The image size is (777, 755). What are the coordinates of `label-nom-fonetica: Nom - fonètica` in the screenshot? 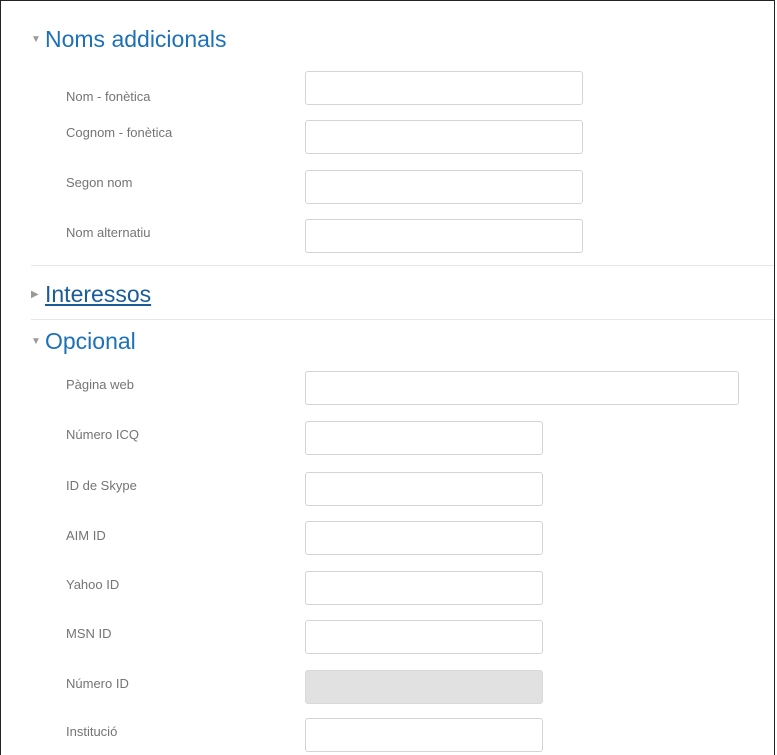 It's located at (108, 96).